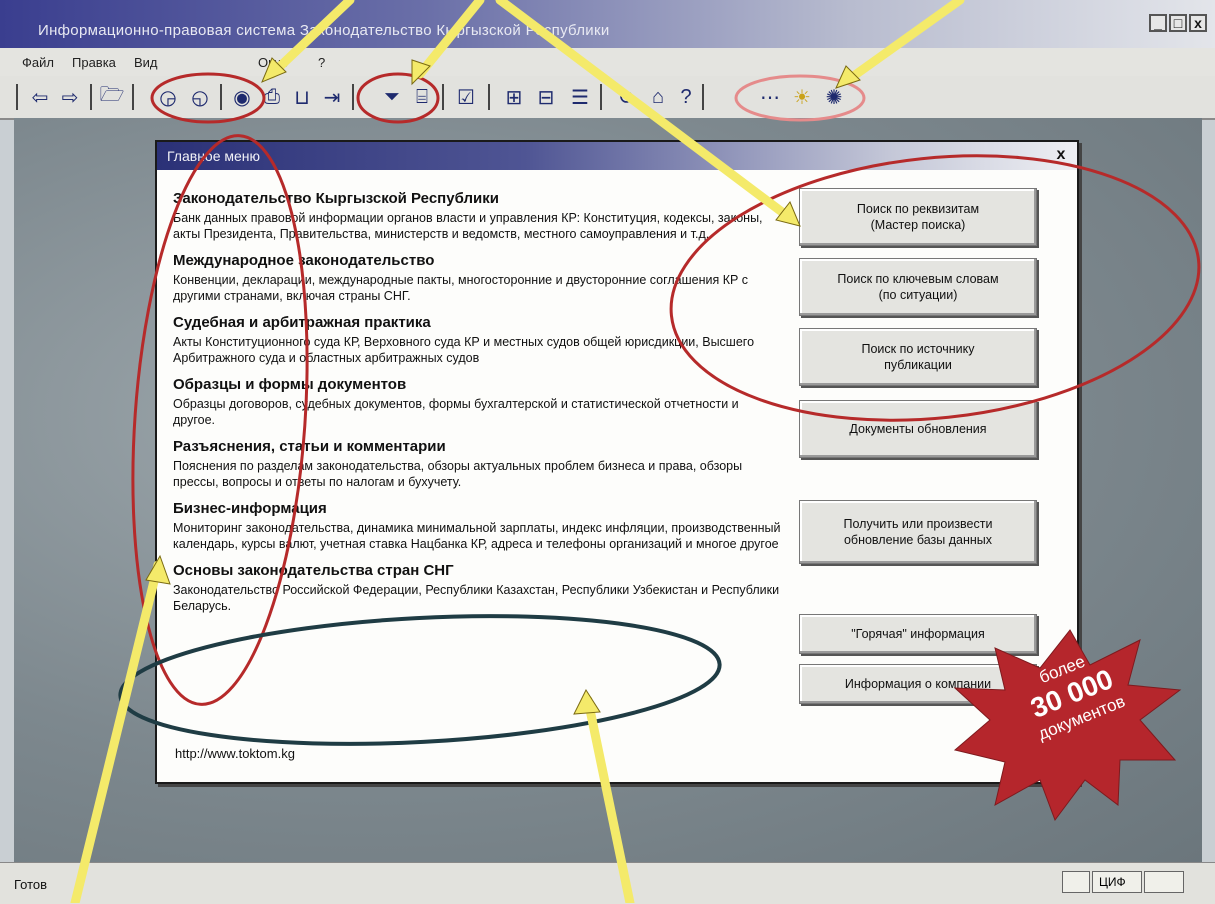 This screenshot has height=904, width=1215. Describe the element at coordinates (626, 97) in the screenshot. I see `refresh-icon: ↻` at that location.